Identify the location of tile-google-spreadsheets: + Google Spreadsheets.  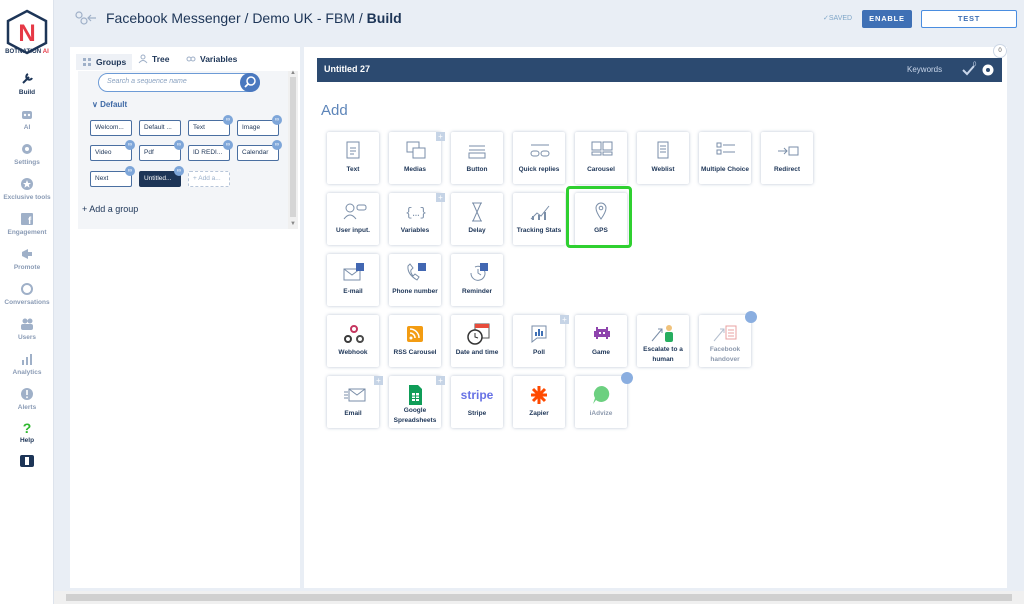
(417, 402).